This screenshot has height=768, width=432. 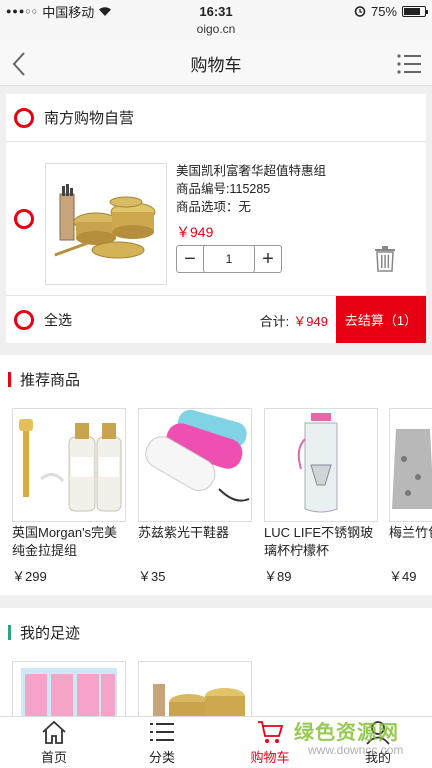 What do you see at coordinates (271, 732) in the screenshot?
I see `cart-icon` at bounding box center [271, 732].